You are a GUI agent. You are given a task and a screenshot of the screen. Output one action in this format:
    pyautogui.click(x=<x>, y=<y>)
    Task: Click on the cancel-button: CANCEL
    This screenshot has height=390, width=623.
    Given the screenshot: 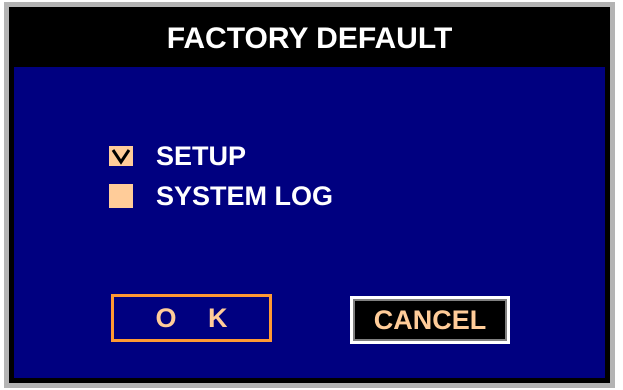 What is the action you would take?
    pyautogui.click(x=430, y=320)
    